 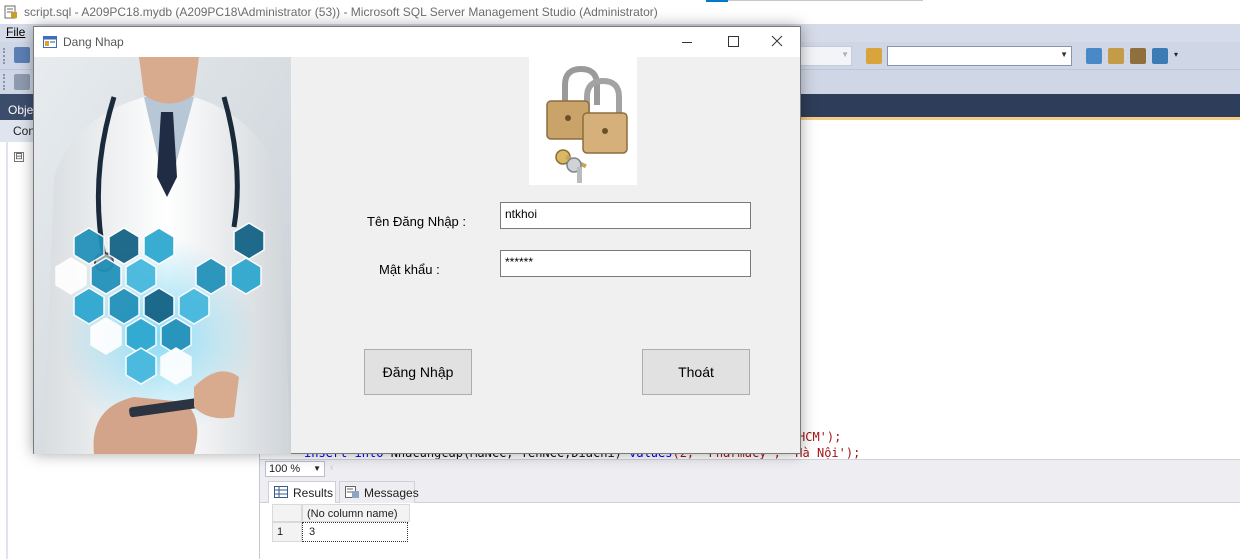 What do you see at coordinates (22, 82) in the screenshot?
I see `query-options-icon` at bounding box center [22, 82].